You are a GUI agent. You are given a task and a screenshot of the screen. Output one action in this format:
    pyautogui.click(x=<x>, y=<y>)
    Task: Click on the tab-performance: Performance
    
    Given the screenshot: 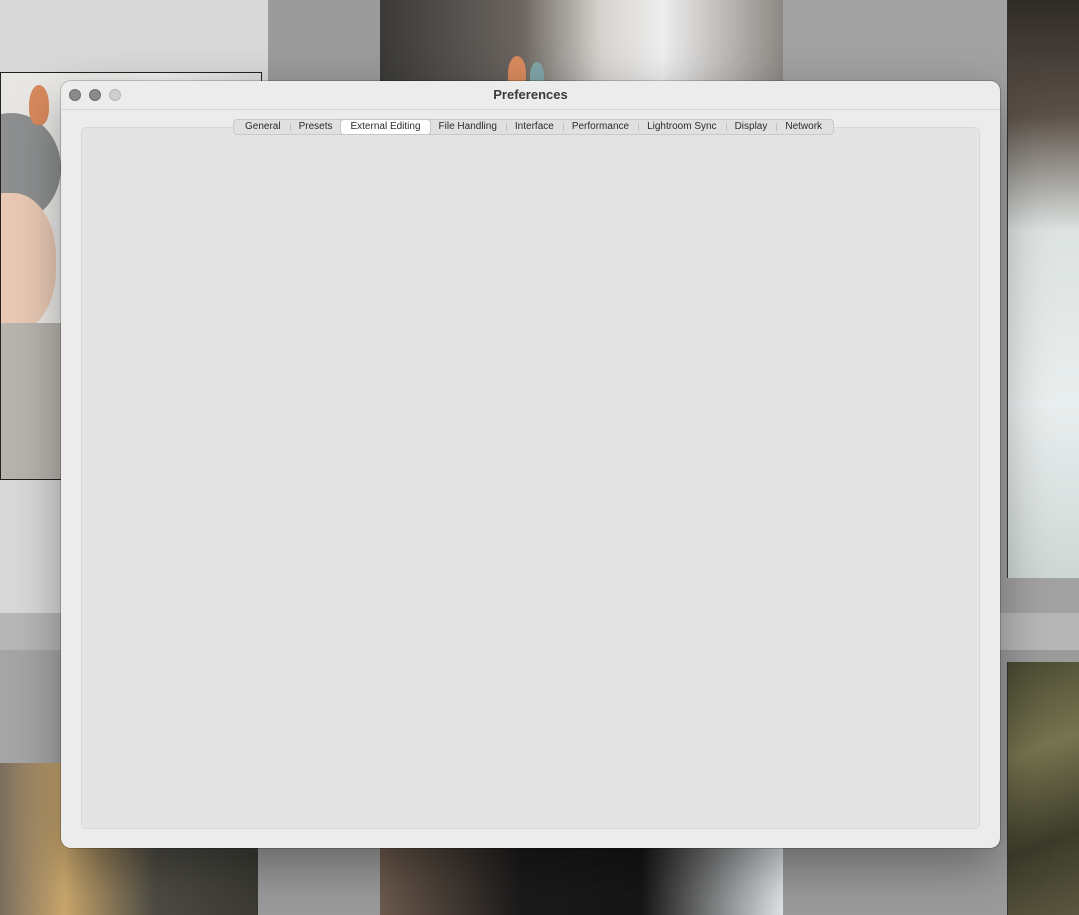 What is the action you would take?
    pyautogui.click(x=600, y=127)
    